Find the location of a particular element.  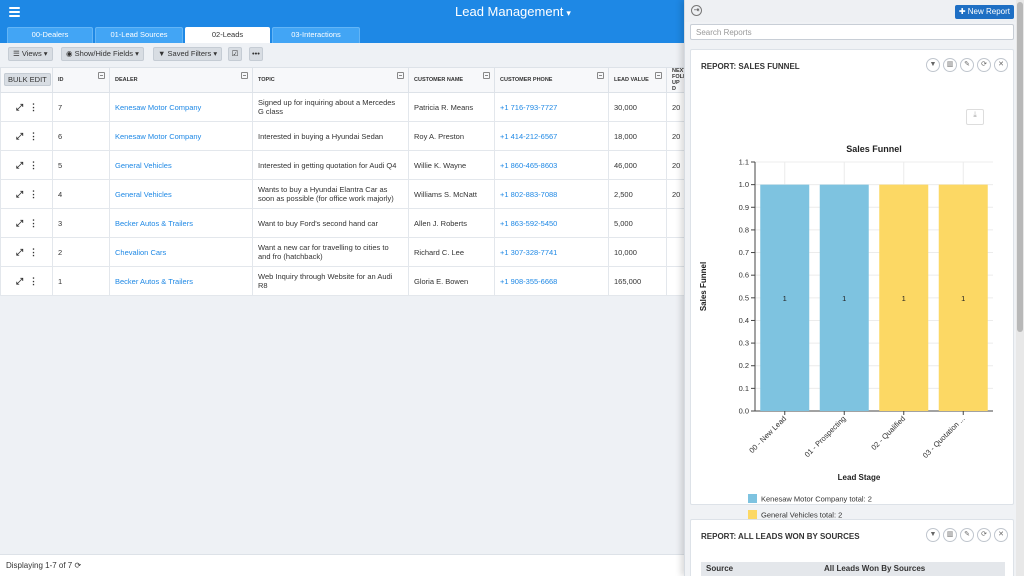

cell-topic: Want to buy Ford's second hand car is located at coordinates (330, 223).